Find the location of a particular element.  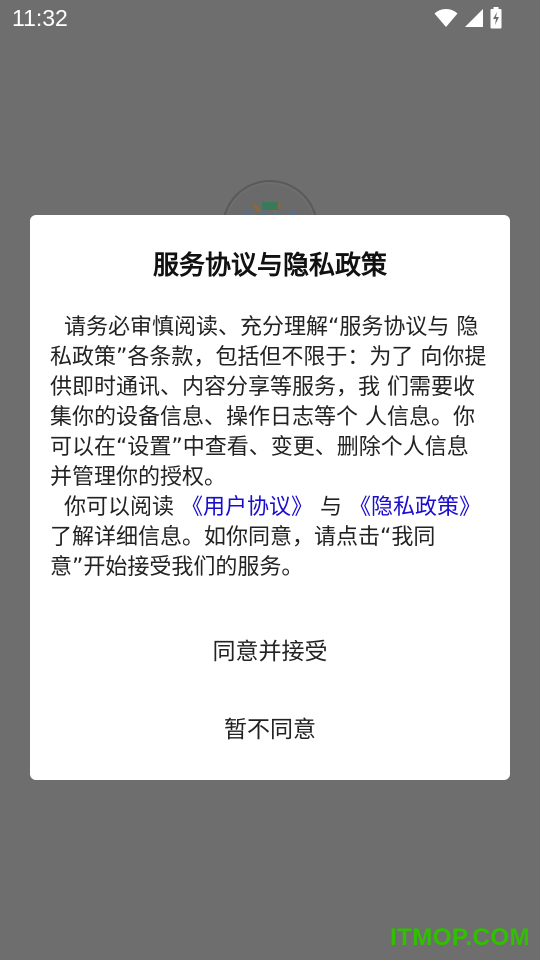

read-more-prefix: 你可以阅读 is located at coordinates (112, 507).